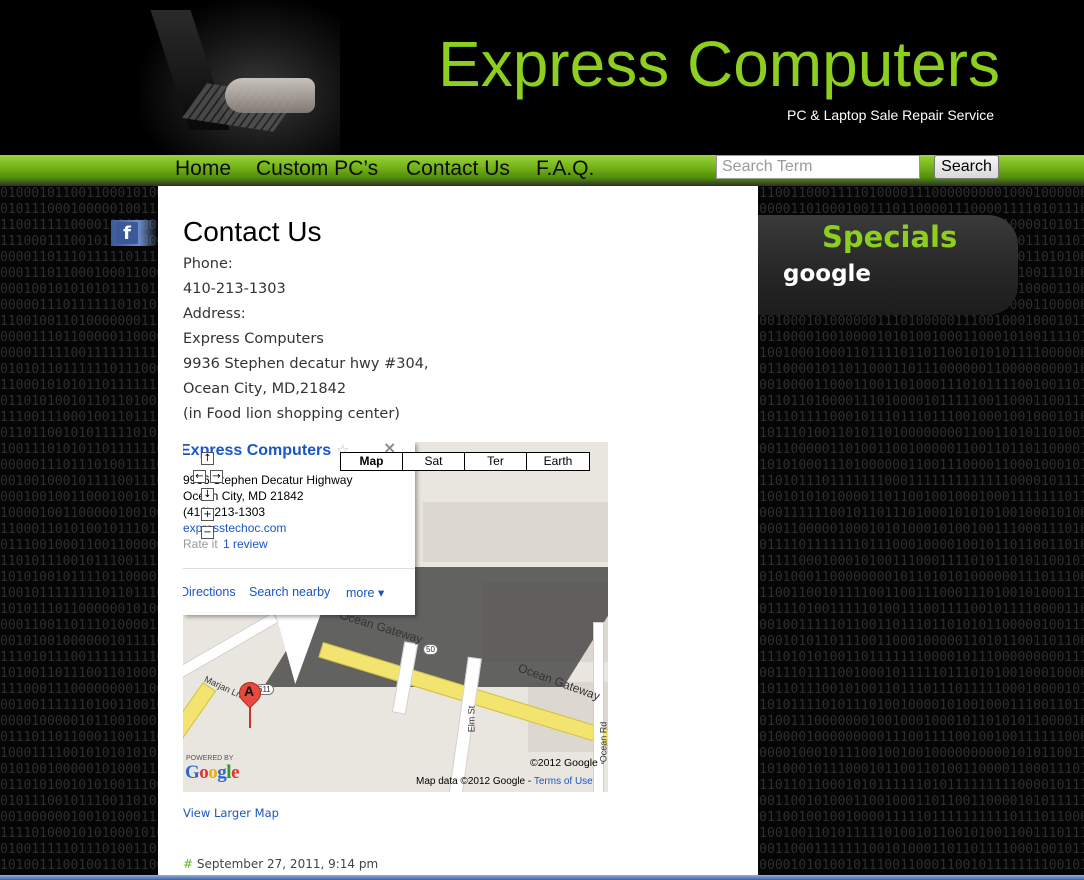  Describe the element at coordinates (890, 115) in the screenshot. I see `site-tagline: PC & Laptop Sale Repair Service` at that location.